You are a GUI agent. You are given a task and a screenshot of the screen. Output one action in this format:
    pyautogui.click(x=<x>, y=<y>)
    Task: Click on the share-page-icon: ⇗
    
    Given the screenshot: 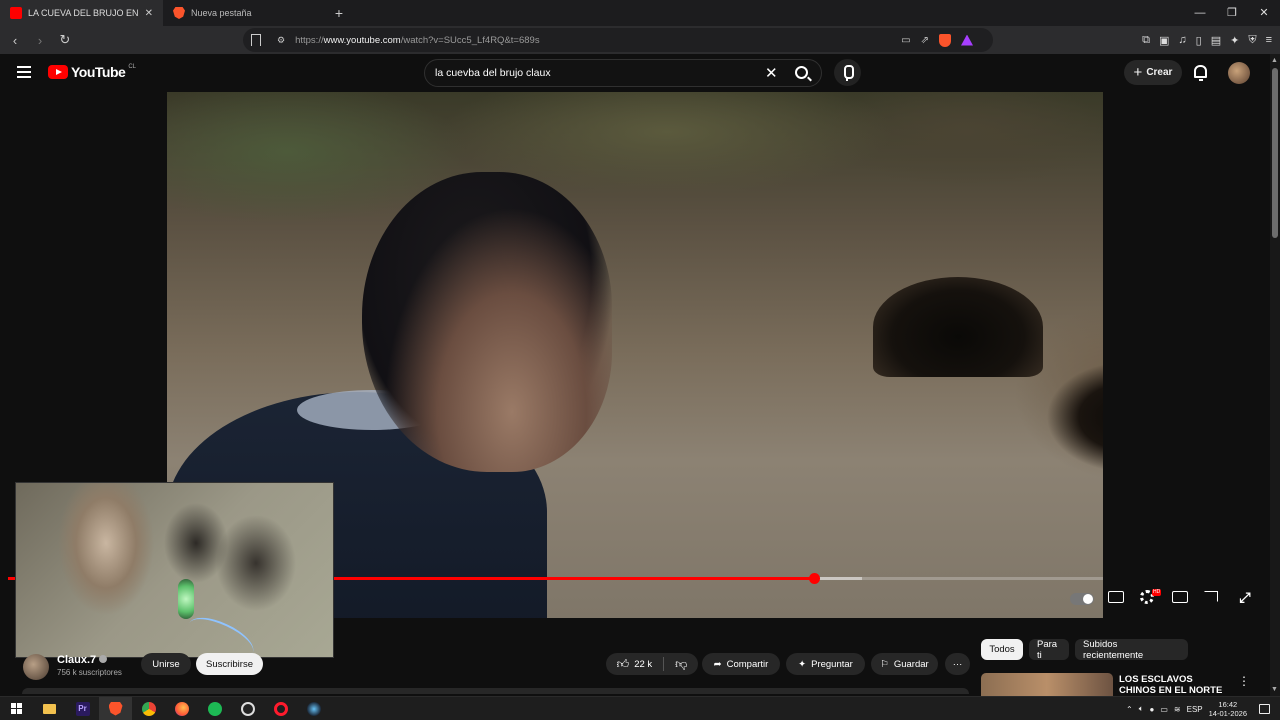 What is the action you would take?
    pyautogui.click(x=925, y=40)
    